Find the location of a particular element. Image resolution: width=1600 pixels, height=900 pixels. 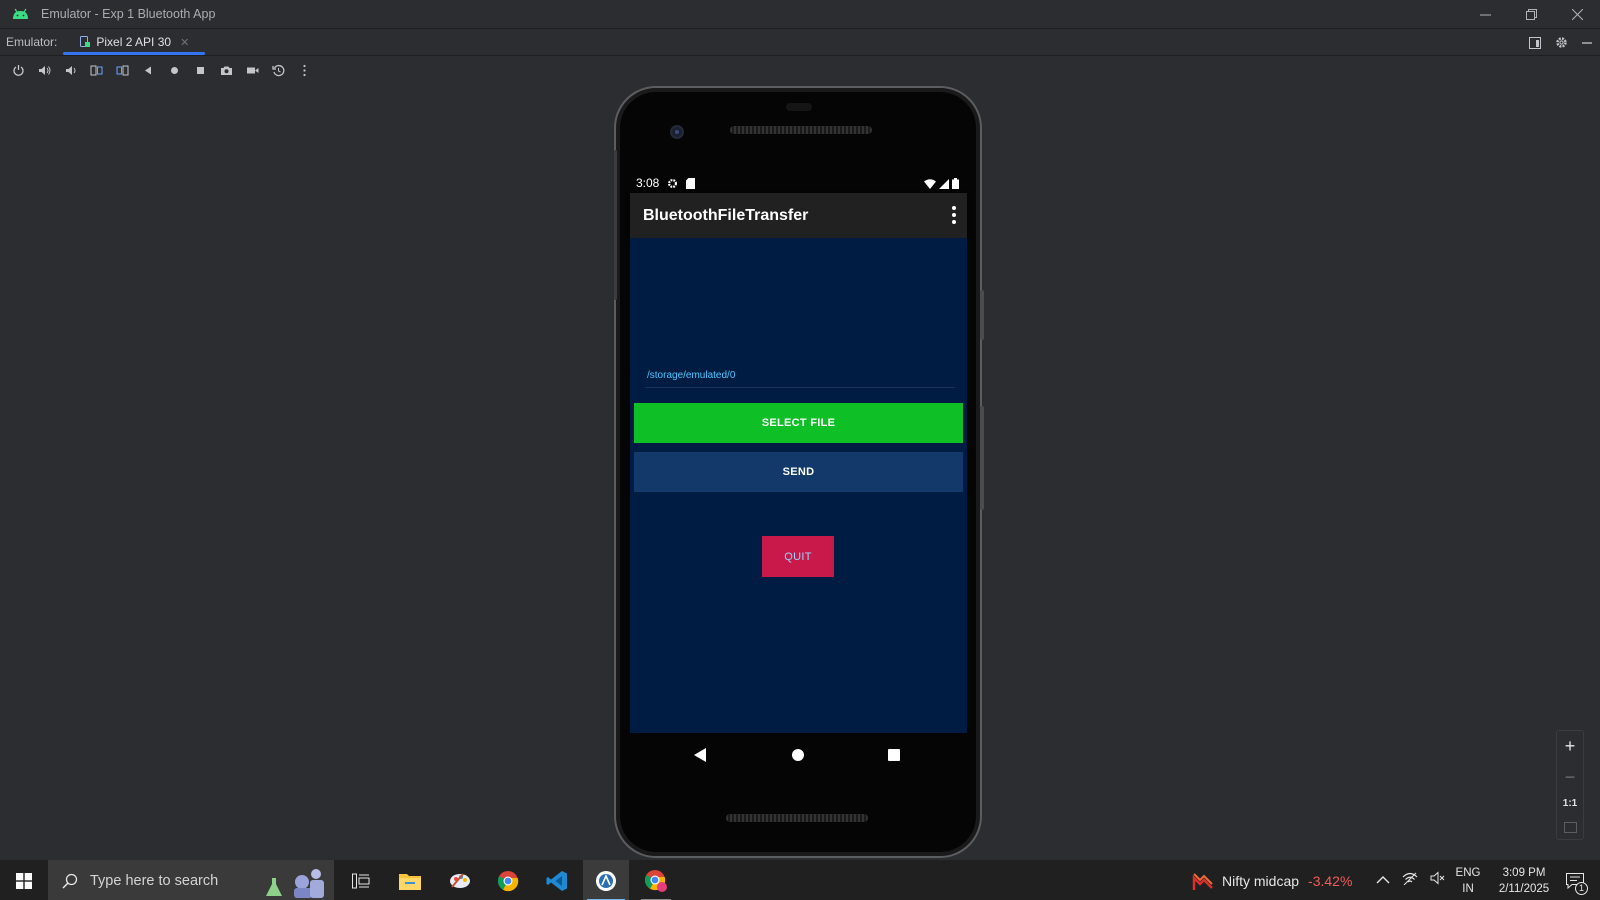

more-vertical-icon is located at coordinates (304, 70).